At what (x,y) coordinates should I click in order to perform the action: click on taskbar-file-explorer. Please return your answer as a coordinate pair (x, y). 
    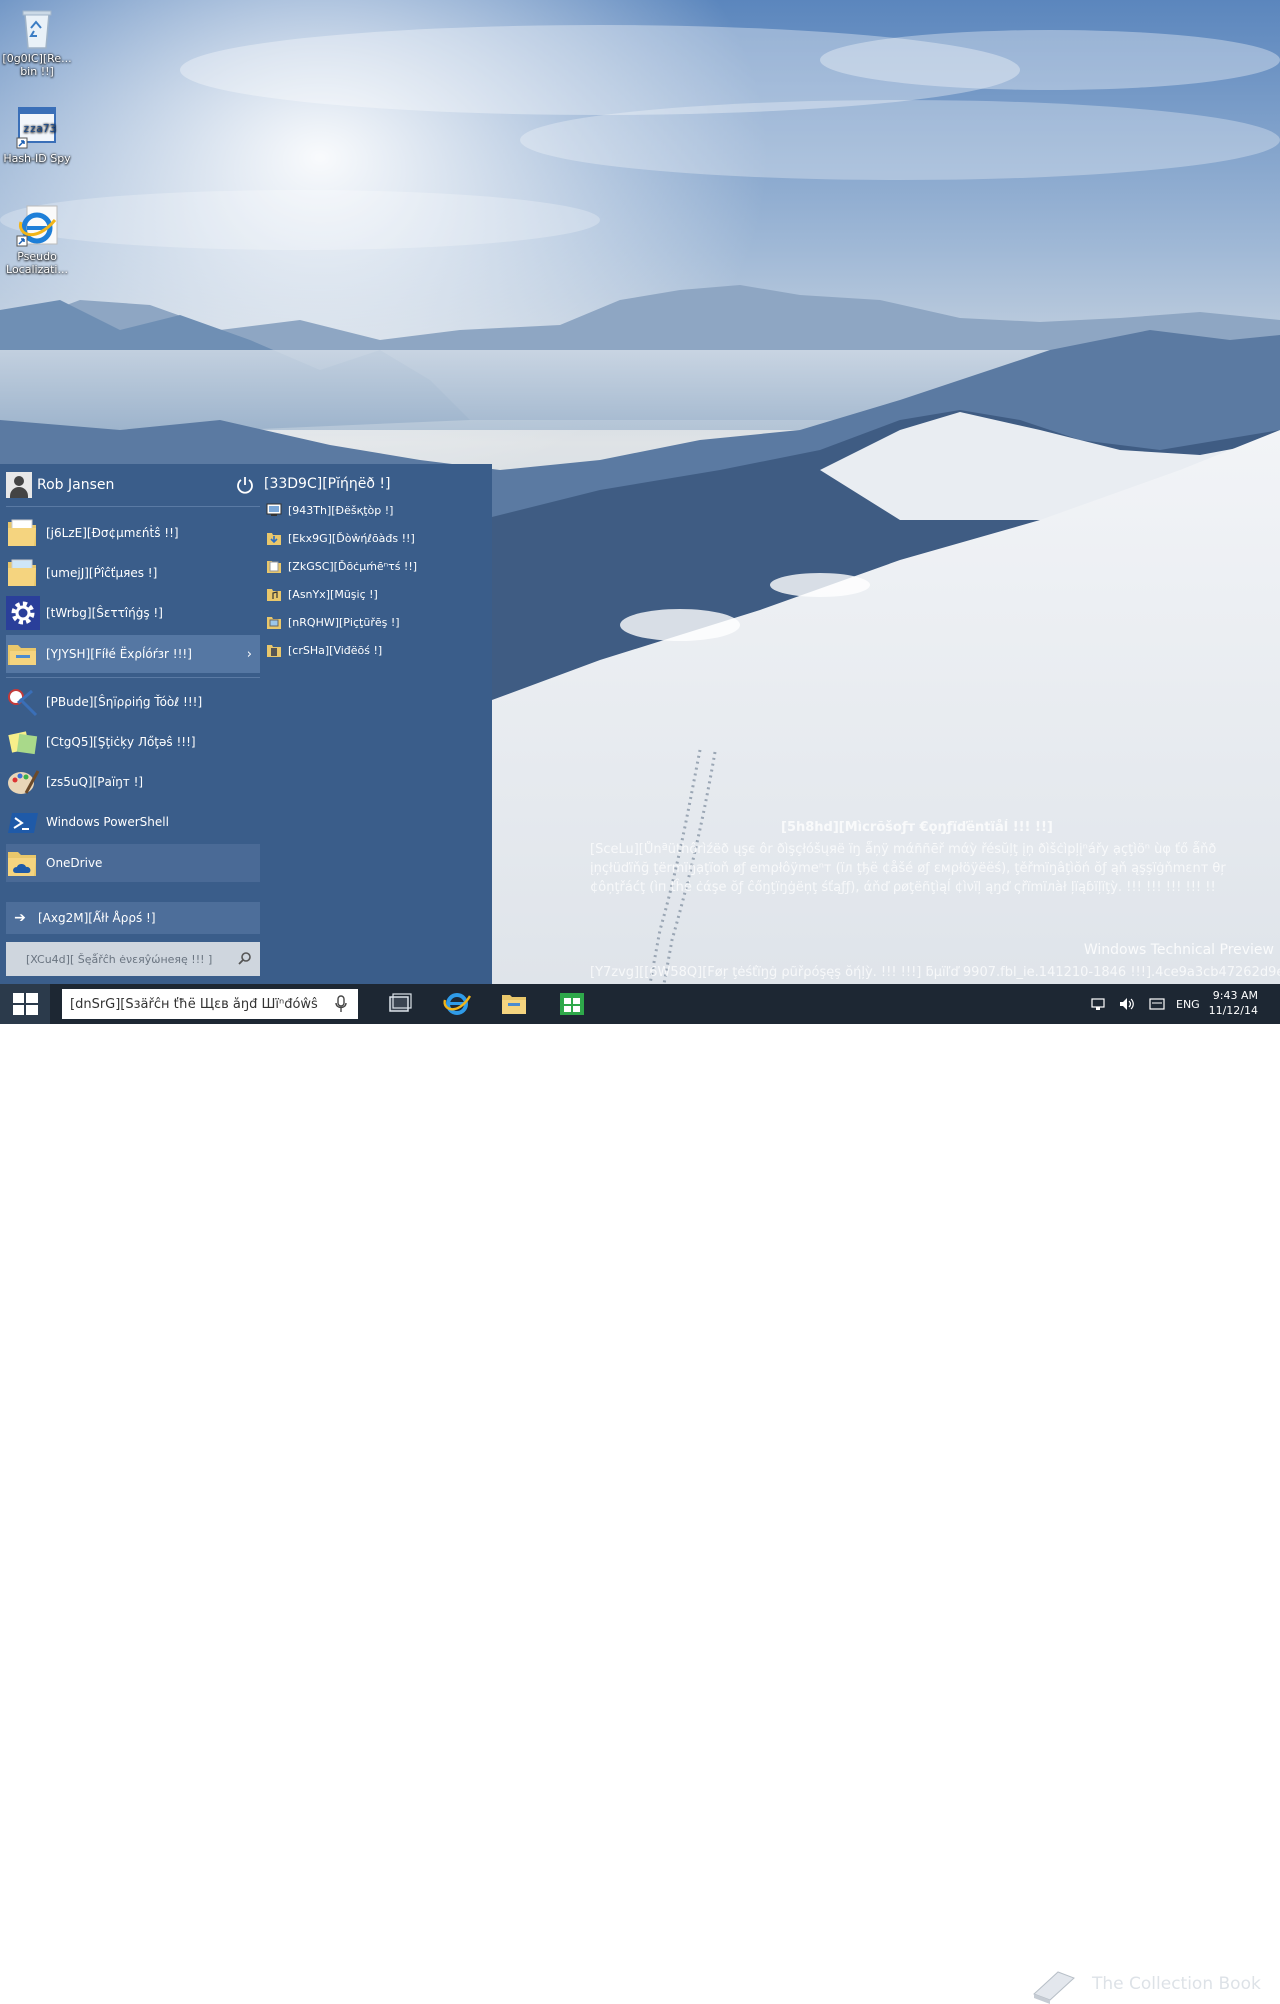
    Looking at the image, I should click on (514, 1004).